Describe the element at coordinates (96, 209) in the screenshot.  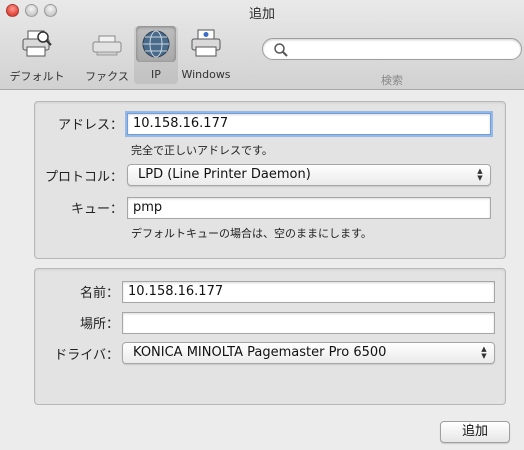
I see `queue-label: キュー：` at that location.